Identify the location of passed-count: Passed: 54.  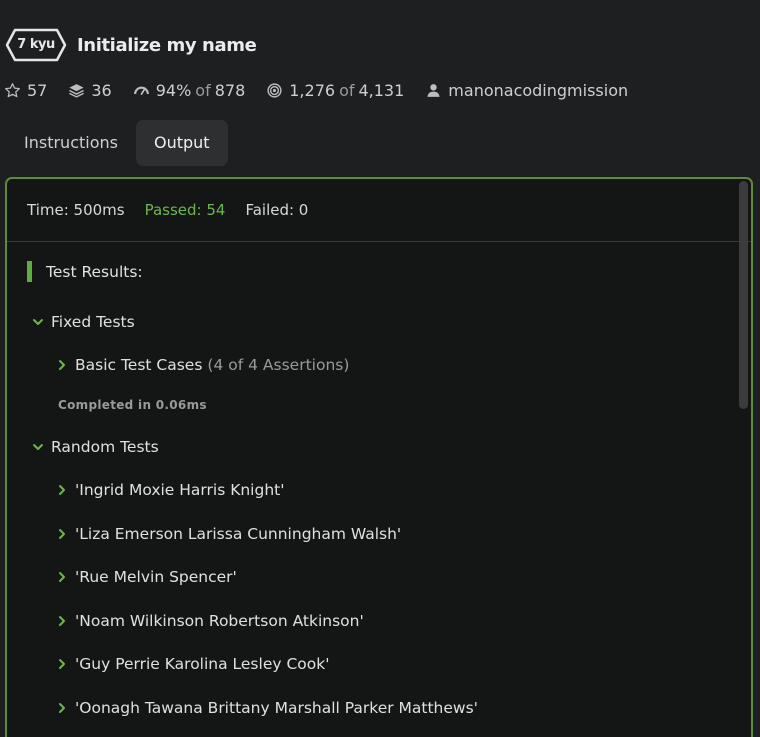
(185, 210).